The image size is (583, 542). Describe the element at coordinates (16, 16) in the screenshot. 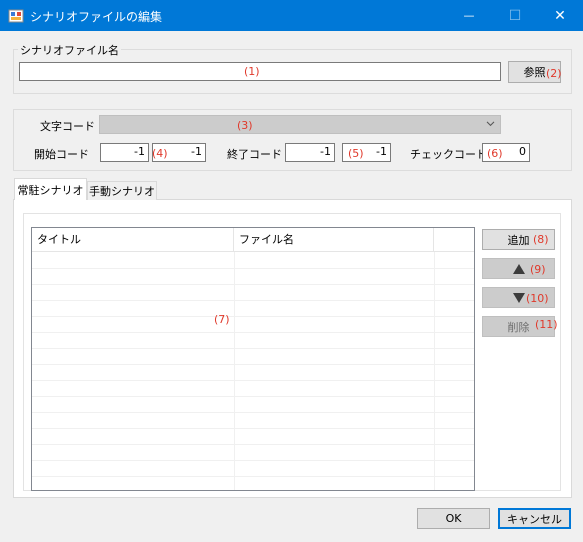

I see `app-icon` at that location.